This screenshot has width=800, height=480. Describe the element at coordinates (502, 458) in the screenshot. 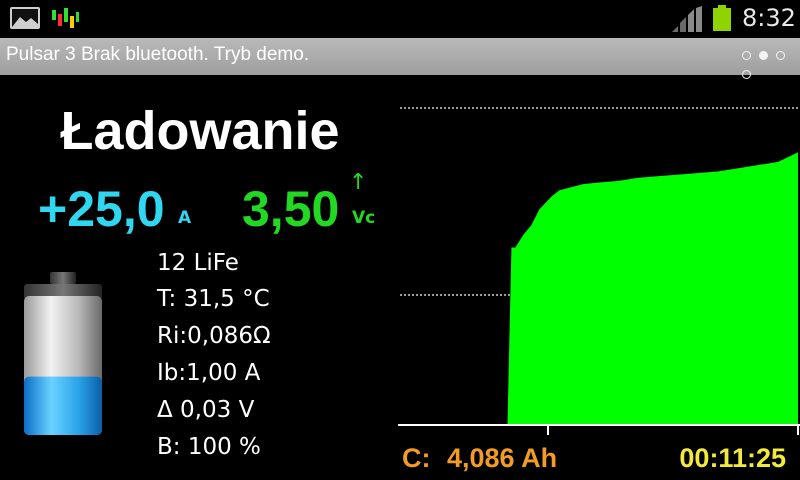

I see `capacity-value: 4,086 Ah` at that location.